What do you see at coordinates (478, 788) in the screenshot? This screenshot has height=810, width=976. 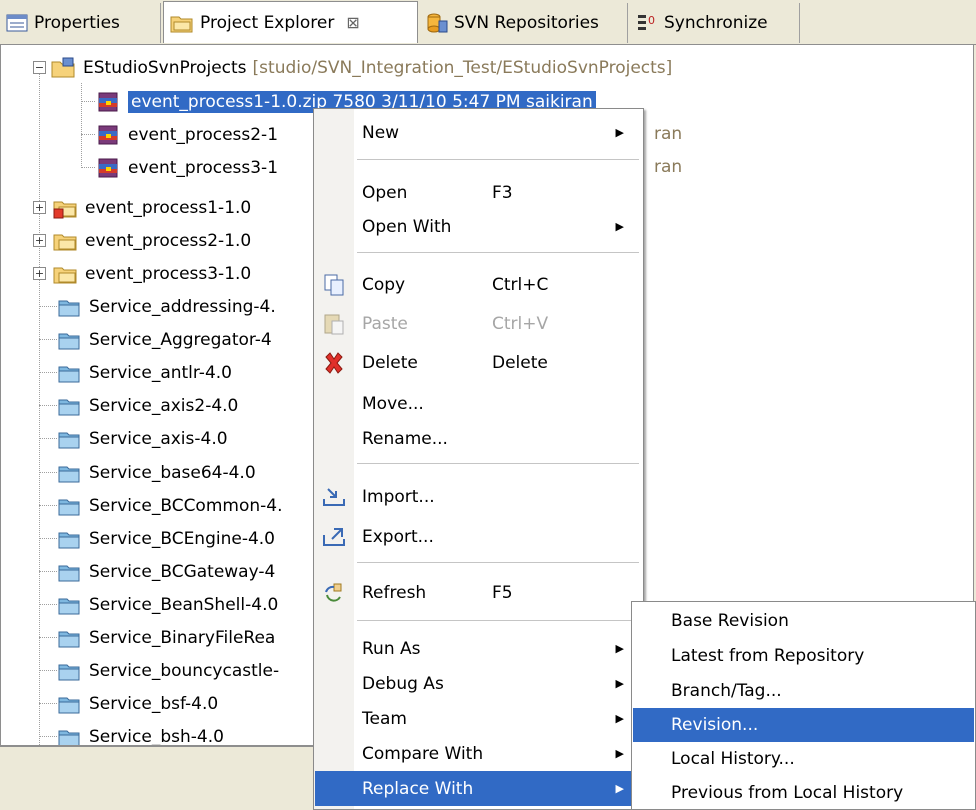 I see `menu-item-replace-with: Replace With ▶` at bounding box center [478, 788].